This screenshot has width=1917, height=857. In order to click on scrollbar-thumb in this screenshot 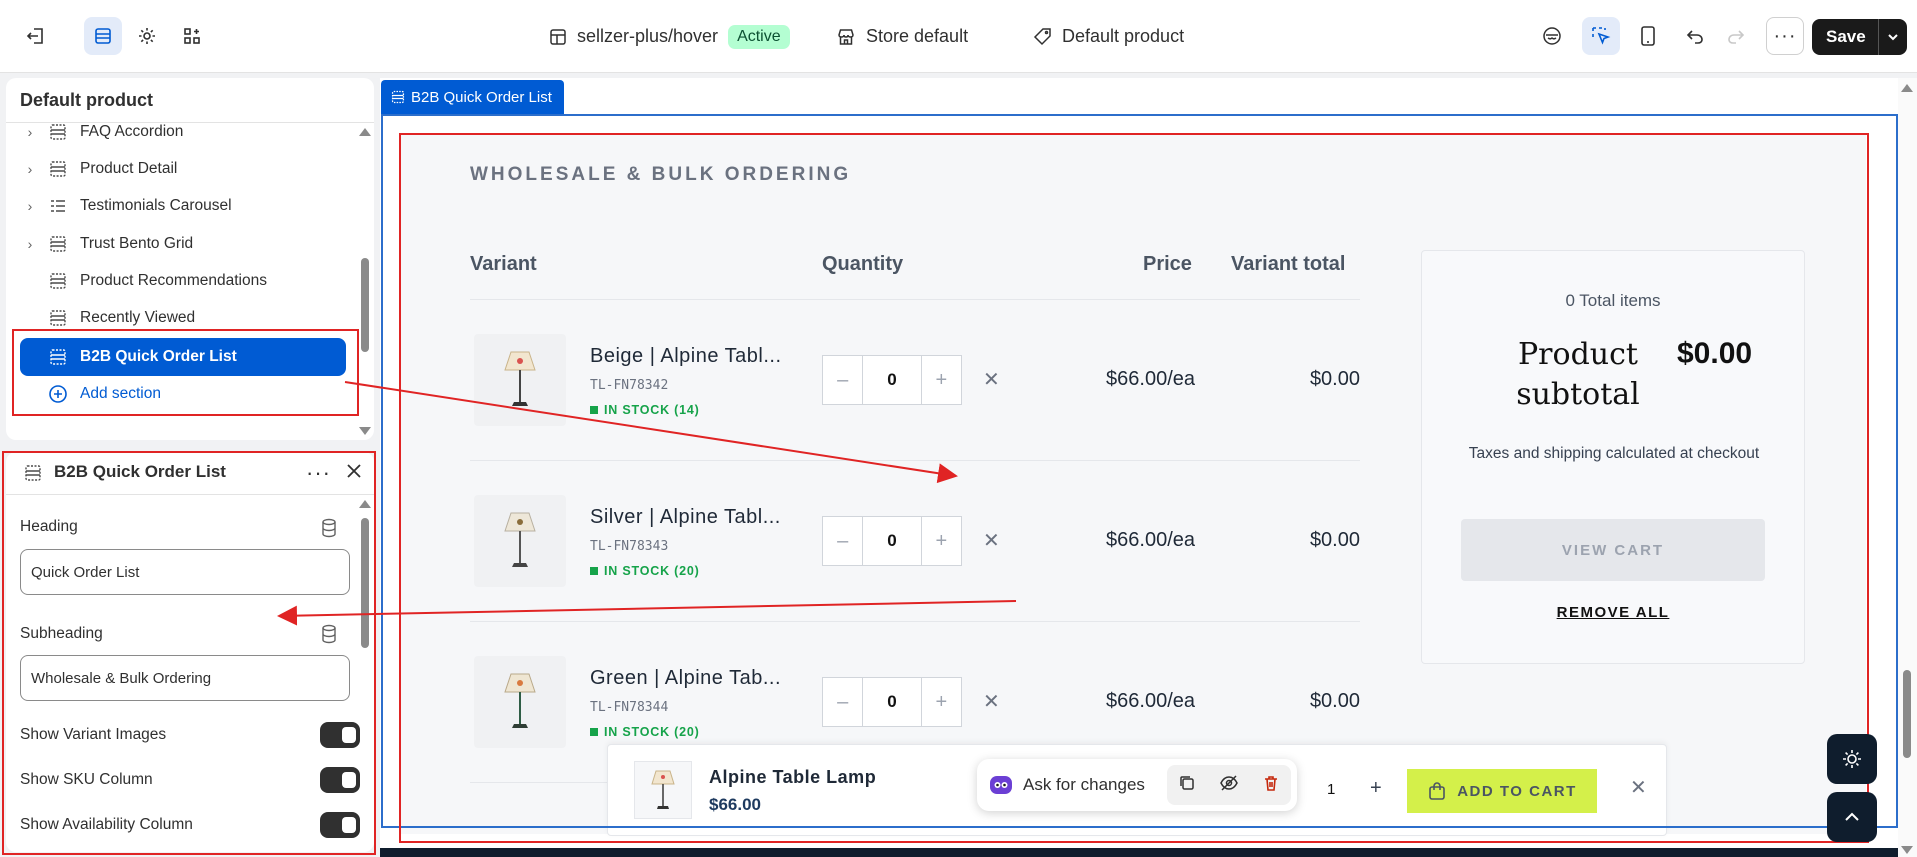, I will do `click(1907, 714)`.